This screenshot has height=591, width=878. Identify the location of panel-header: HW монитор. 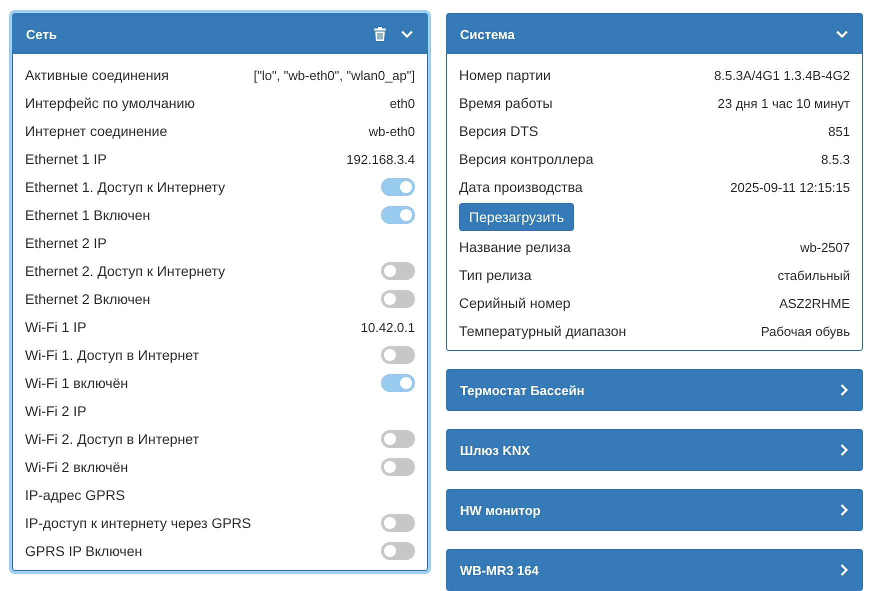
(654, 510).